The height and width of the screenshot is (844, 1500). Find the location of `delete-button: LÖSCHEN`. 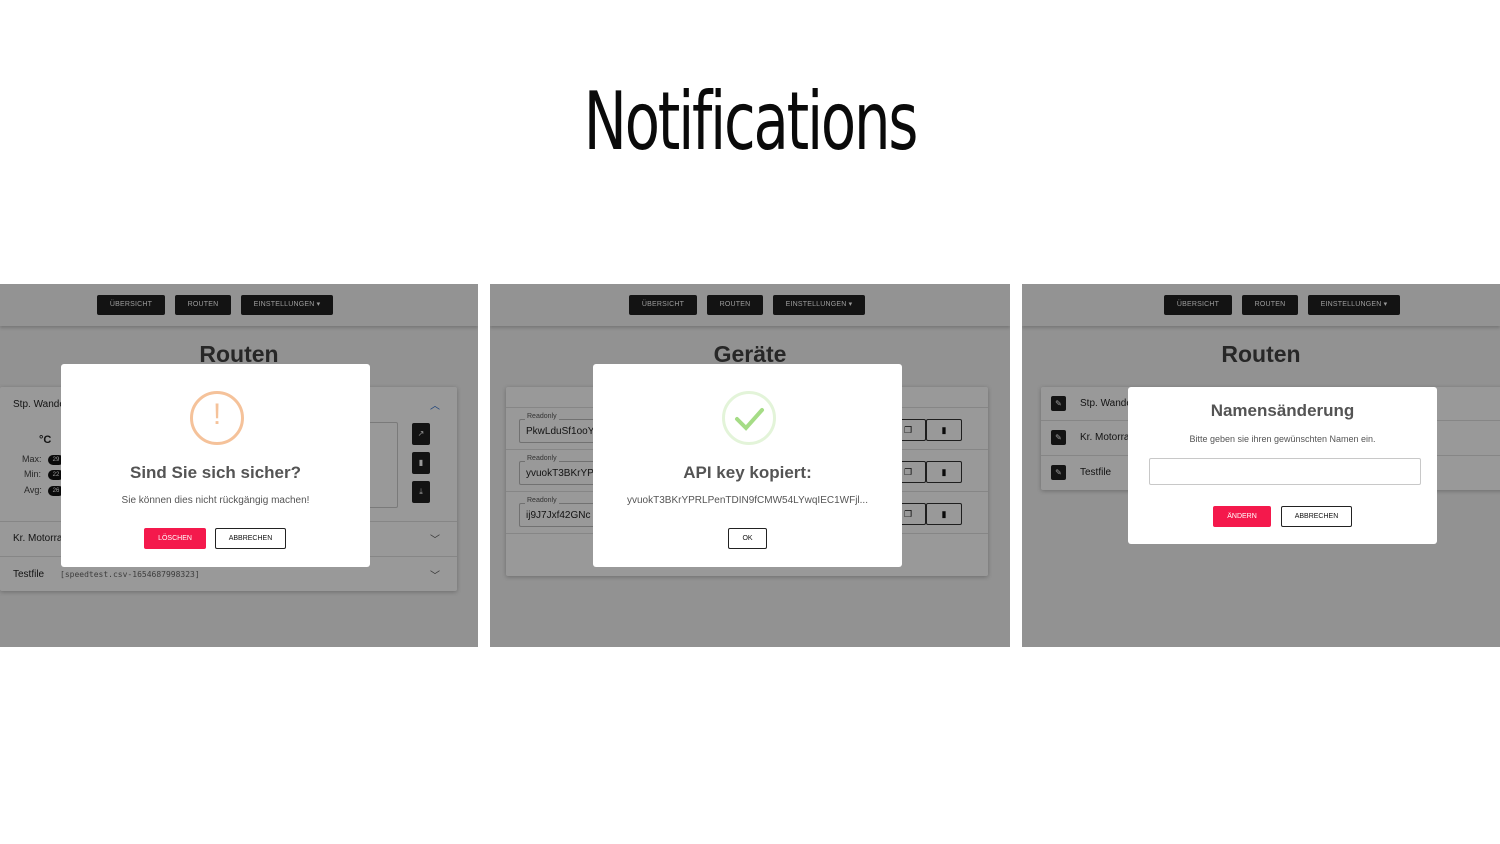

delete-button: LÖSCHEN is located at coordinates (175, 538).